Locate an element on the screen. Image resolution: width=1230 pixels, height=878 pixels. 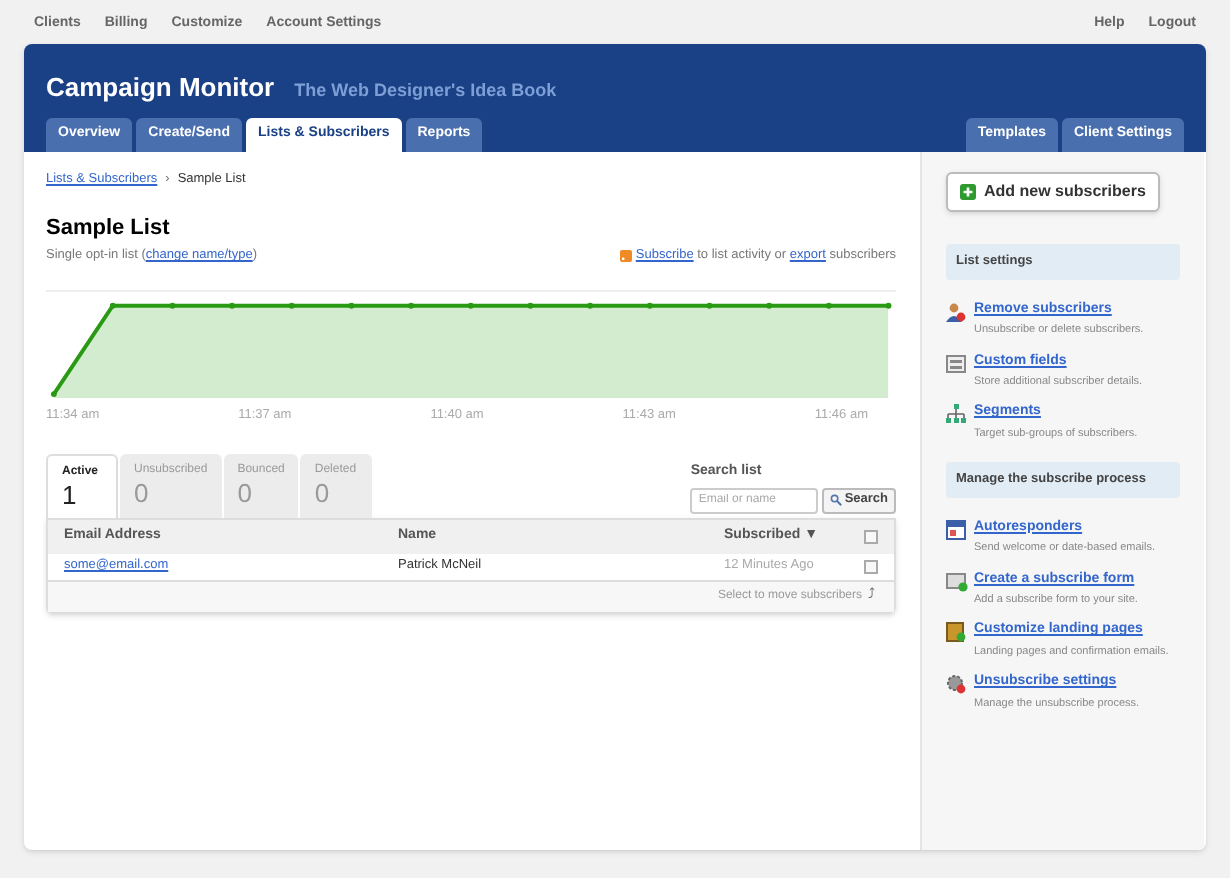
list-title: Sample List is located at coordinates (109, 228).